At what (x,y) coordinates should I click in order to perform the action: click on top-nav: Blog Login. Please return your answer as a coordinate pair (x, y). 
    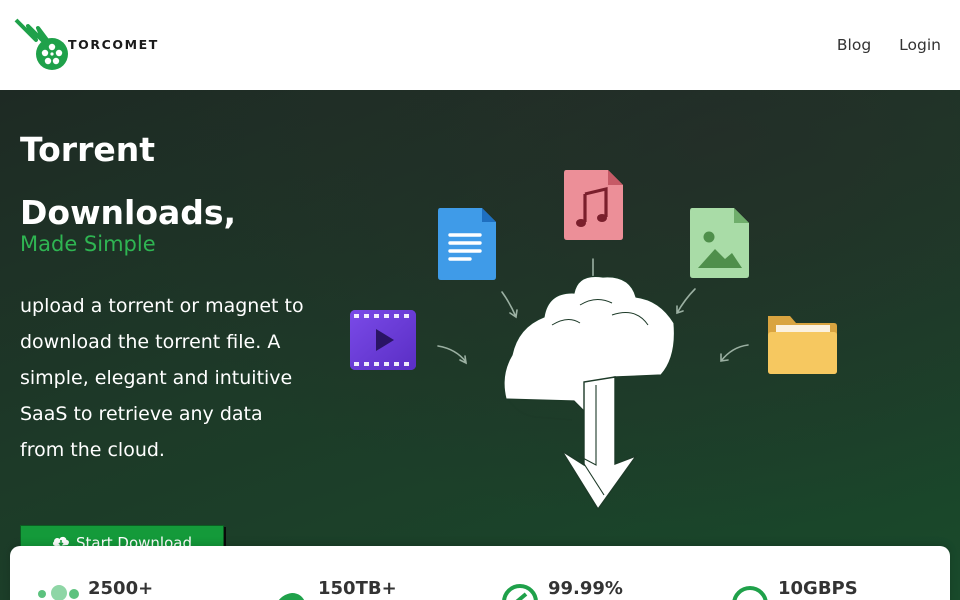
    Looking at the image, I should click on (889, 45).